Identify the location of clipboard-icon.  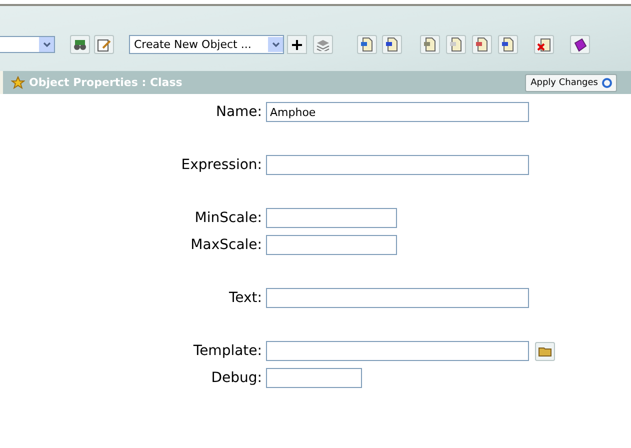
(430, 44).